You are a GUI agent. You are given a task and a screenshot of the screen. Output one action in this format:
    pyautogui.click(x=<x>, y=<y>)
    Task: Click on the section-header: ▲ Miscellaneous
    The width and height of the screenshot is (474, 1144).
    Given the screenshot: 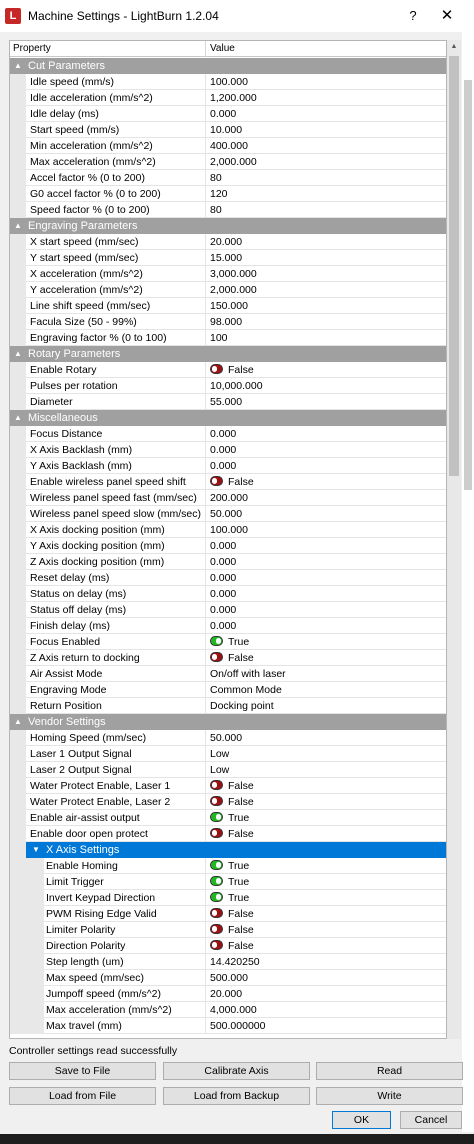 What is the action you would take?
    pyautogui.click(x=228, y=418)
    